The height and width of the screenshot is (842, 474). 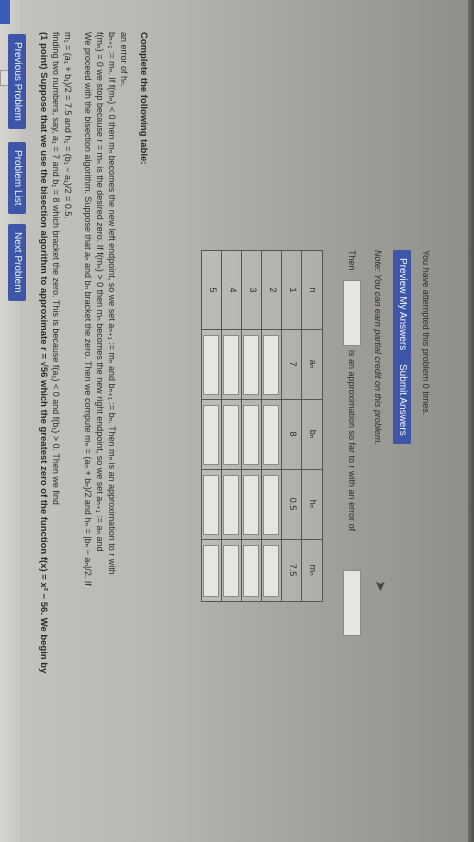 I want to click on row-1-m: 7.5, so click(x=293, y=570).